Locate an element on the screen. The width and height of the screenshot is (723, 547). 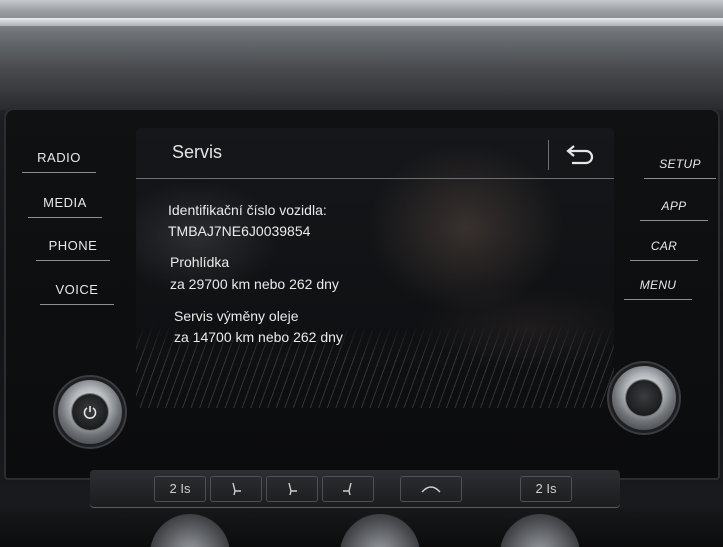
knob-center is located at coordinates (644, 398).